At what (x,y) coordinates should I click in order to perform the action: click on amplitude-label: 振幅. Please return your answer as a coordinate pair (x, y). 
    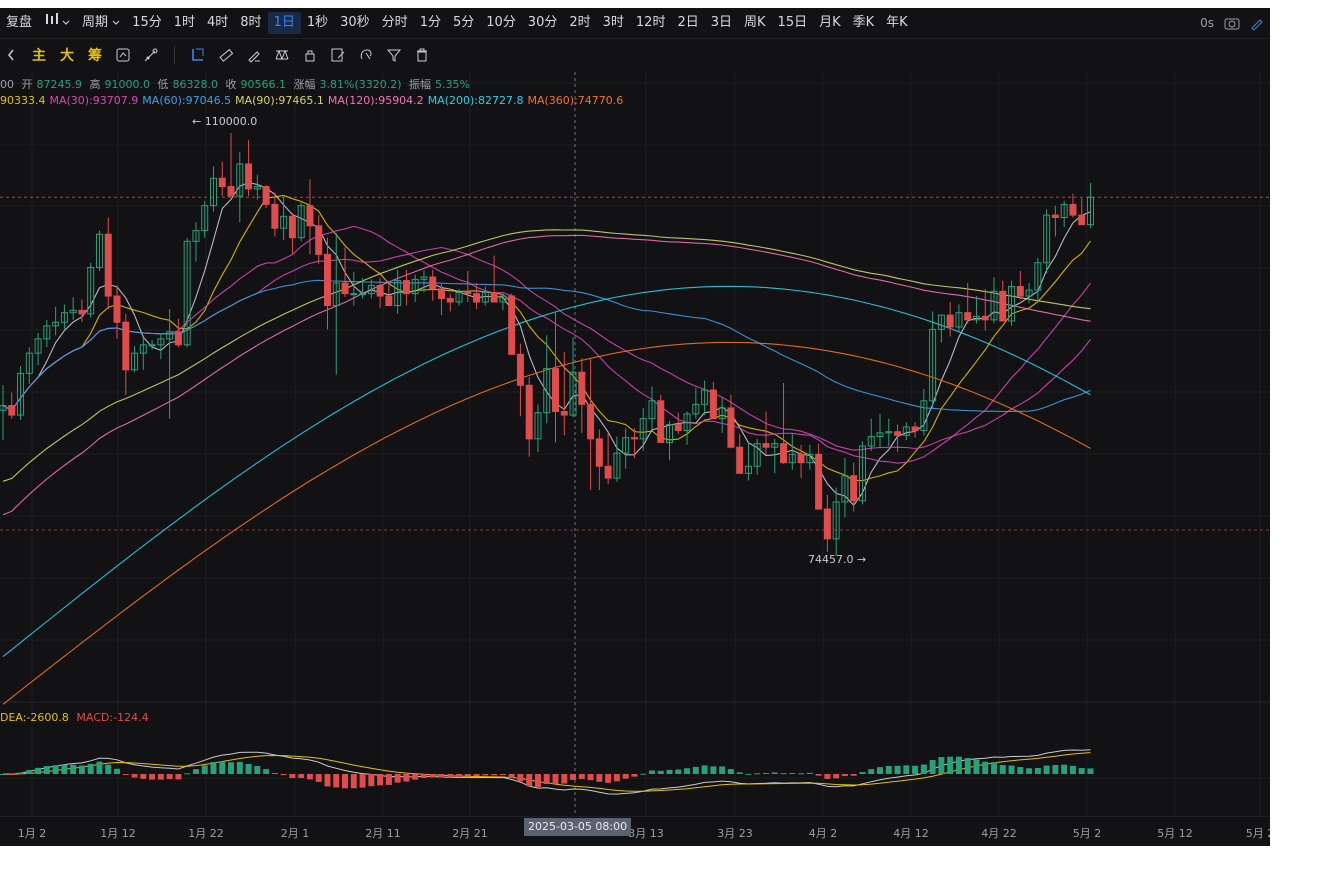
    Looking at the image, I should click on (420, 84).